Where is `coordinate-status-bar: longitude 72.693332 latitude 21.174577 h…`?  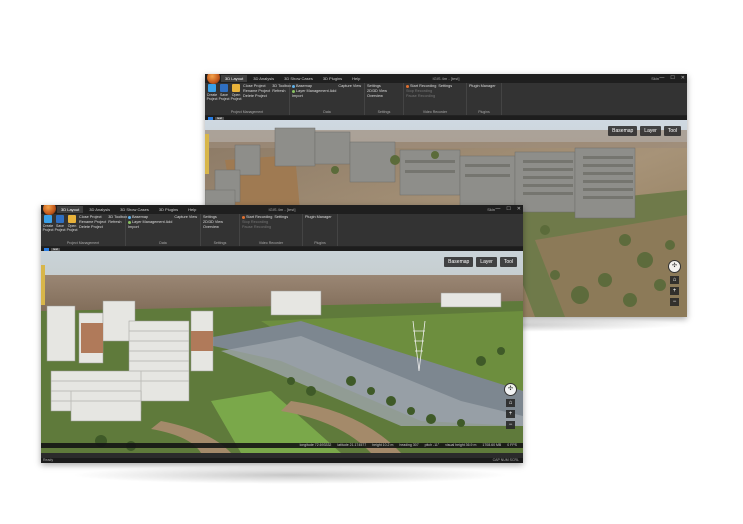
coordinate-status-bar: longitude 72.693332 latitude 21.174577 h… is located at coordinates (282, 445).